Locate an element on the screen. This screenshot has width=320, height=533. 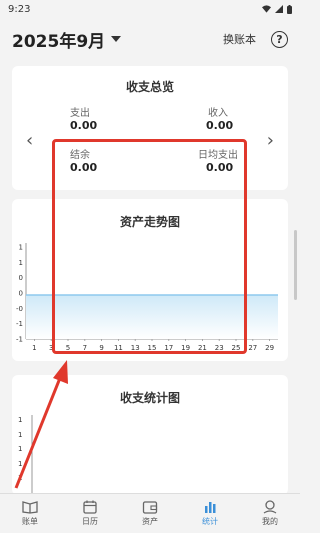
wallet-icon is located at coordinates (150, 507).